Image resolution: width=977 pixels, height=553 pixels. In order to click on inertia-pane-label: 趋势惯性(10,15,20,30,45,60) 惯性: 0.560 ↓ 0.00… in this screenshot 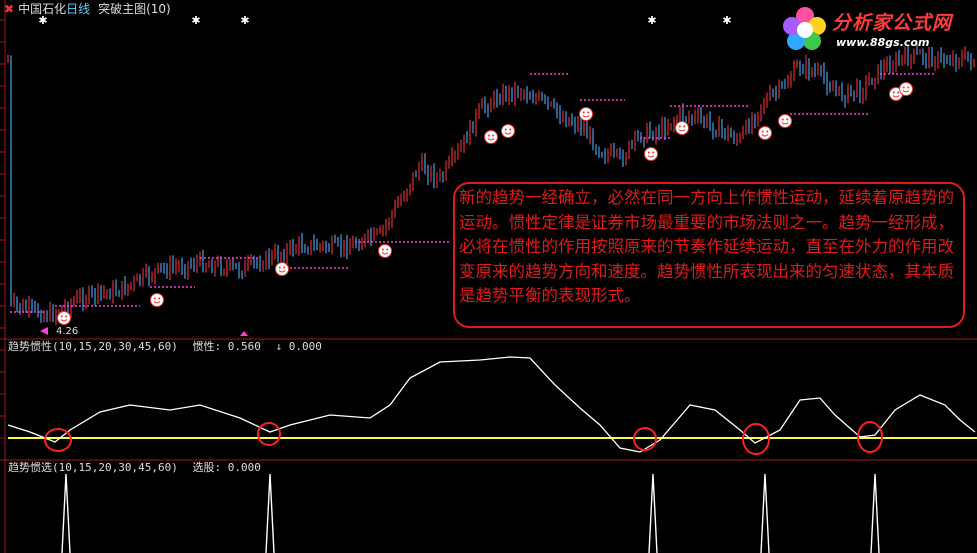, I will do `click(165, 347)`.